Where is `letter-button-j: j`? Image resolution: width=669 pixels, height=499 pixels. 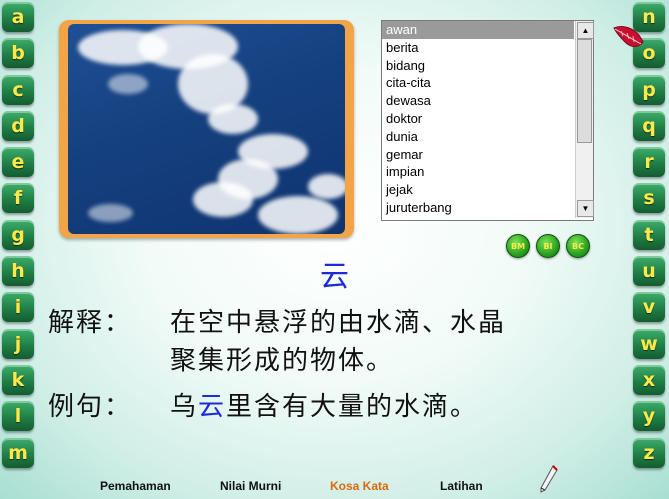 letter-button-j: j is located at coordinates (18, 343).